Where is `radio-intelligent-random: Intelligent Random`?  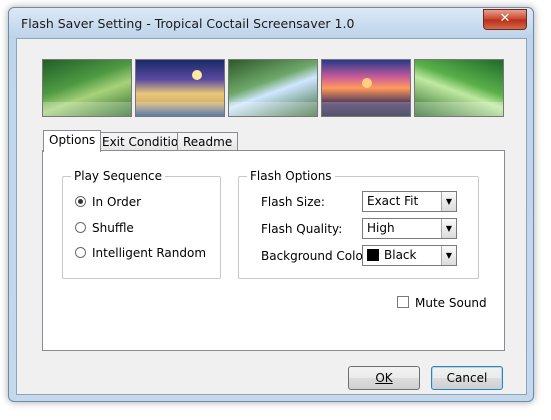
radio-intelligent-random: Intelligent Random is located at coordinates (140, 253).